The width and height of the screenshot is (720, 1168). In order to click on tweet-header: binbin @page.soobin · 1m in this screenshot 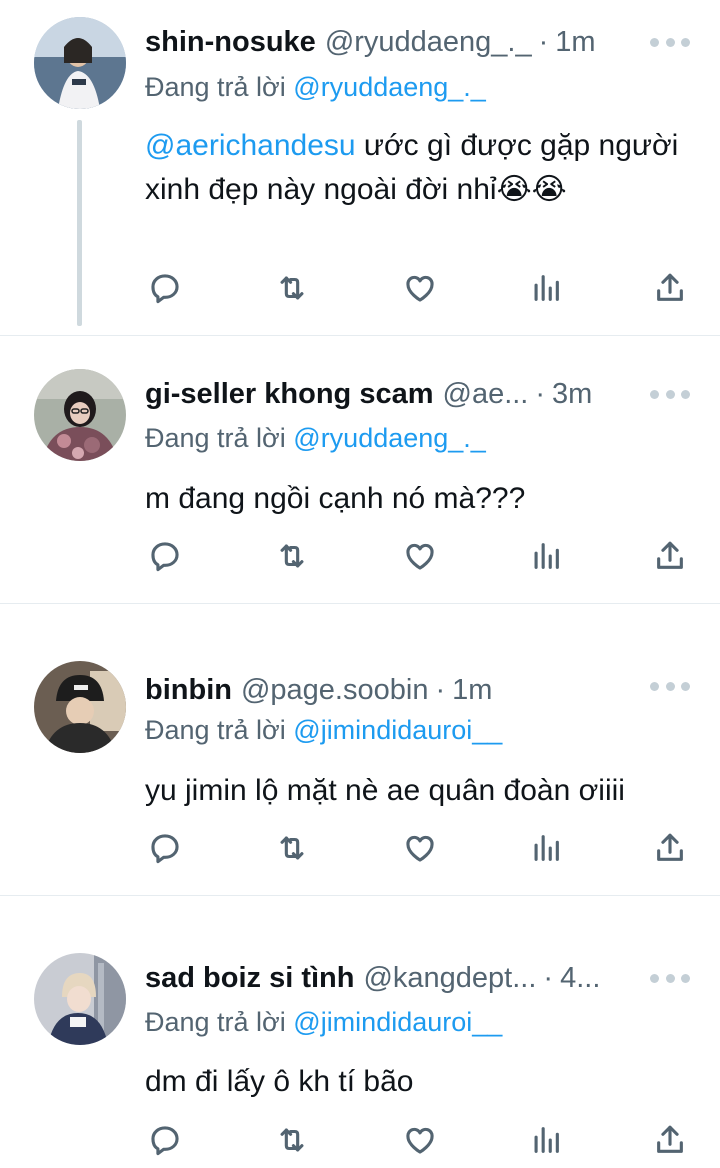, I will do `click(384, 690)`.